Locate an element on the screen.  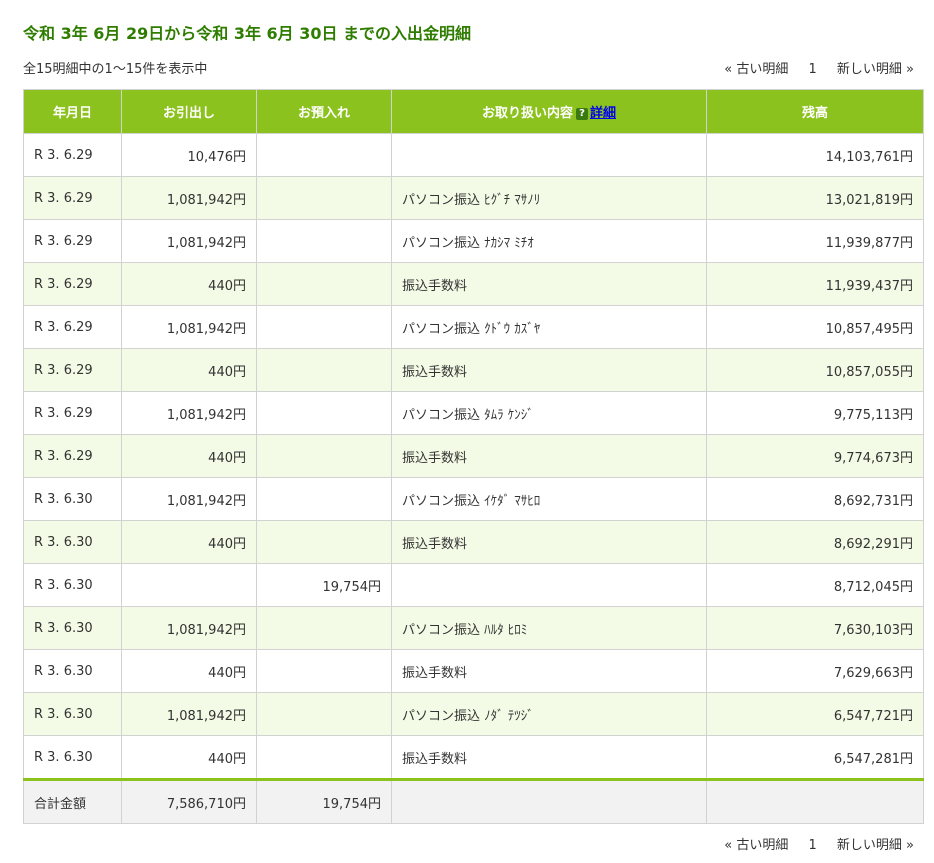
table-row: R 3. 6.29 10,476円 14,103,761円 is located at coordinates (473, 155).